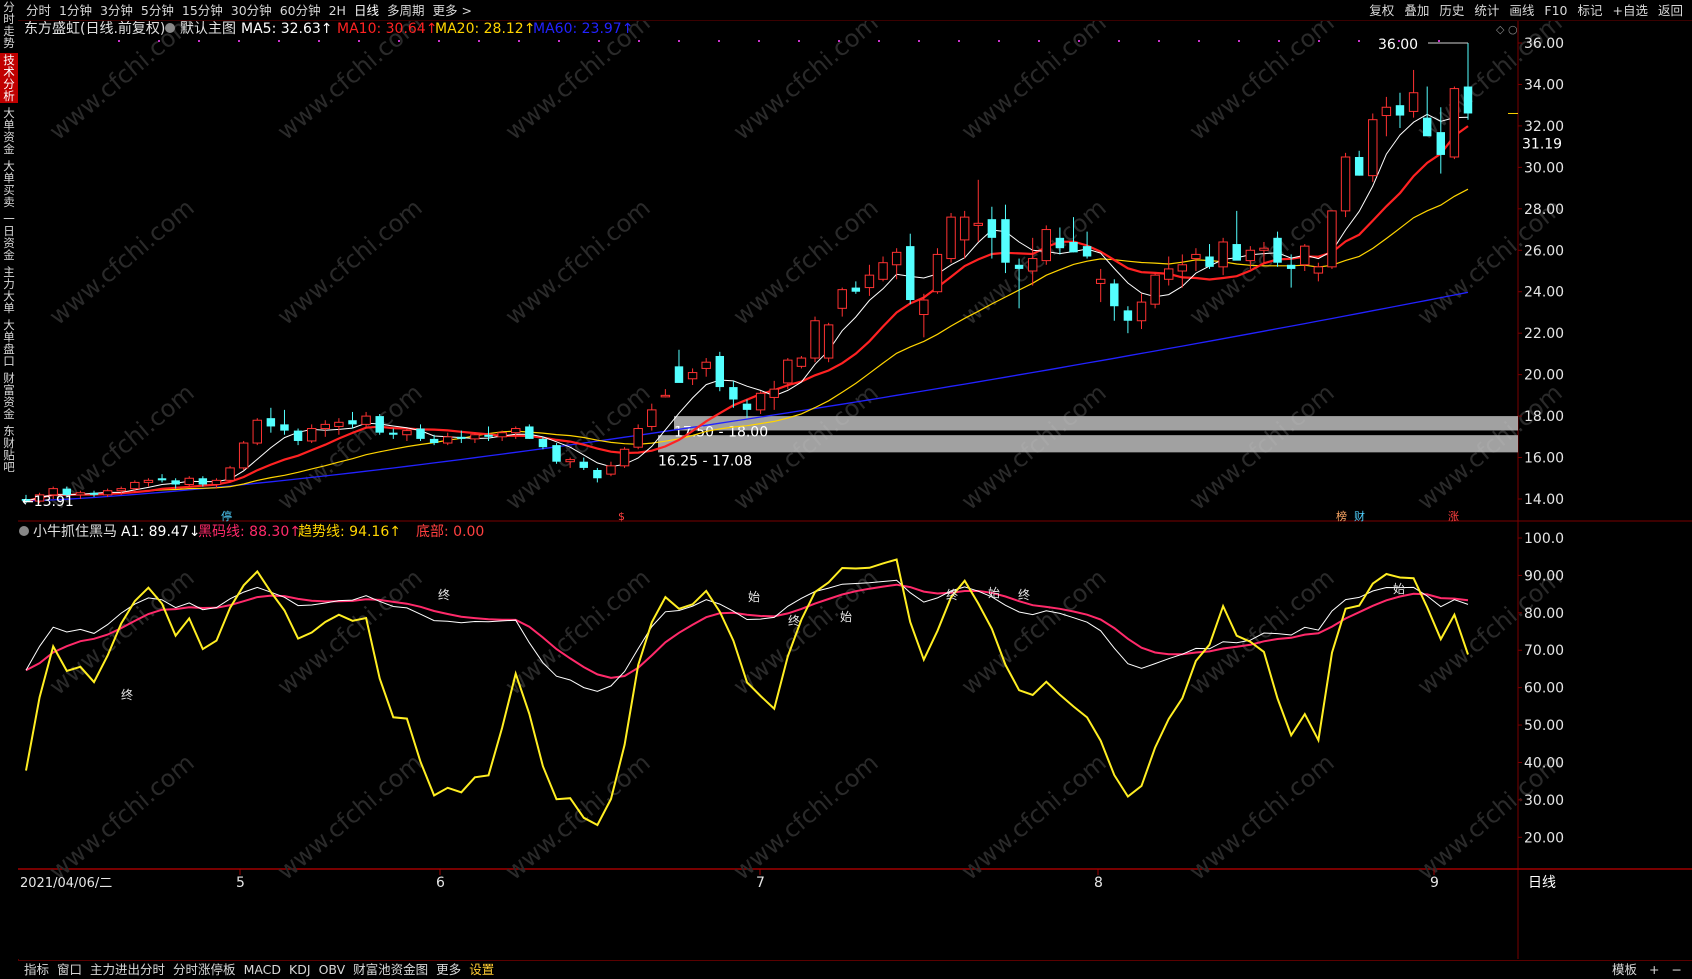  I want to click on indicator-tab-9: 设置, so click(481, 970).